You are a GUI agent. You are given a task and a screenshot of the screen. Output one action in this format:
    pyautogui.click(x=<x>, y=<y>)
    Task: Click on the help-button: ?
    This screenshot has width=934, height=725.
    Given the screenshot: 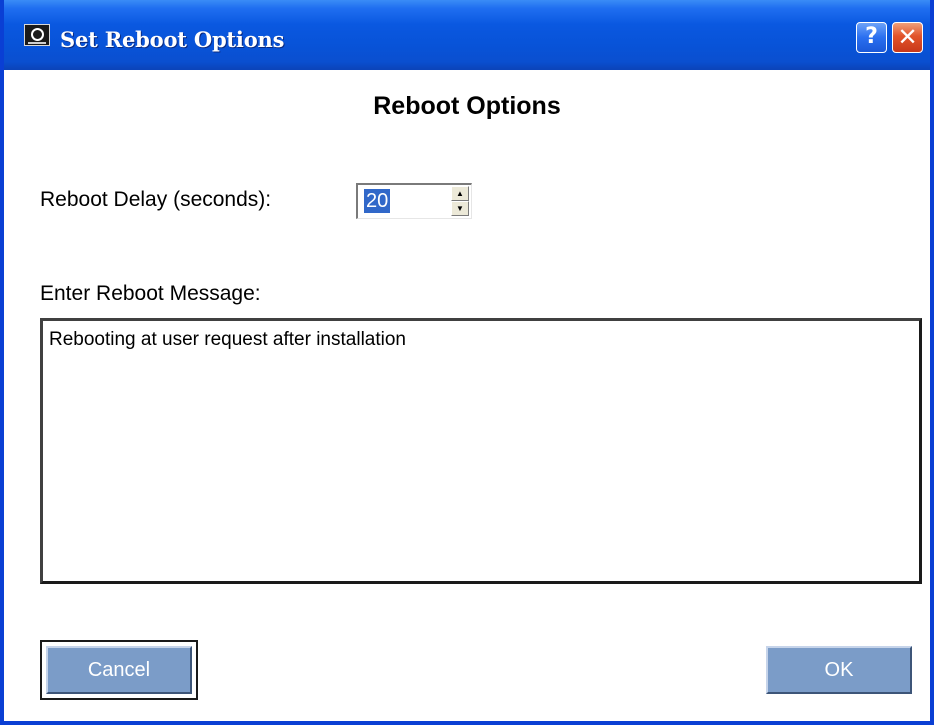 What is the action you would take?
    pyautogui.click(x=871, y=37)
    